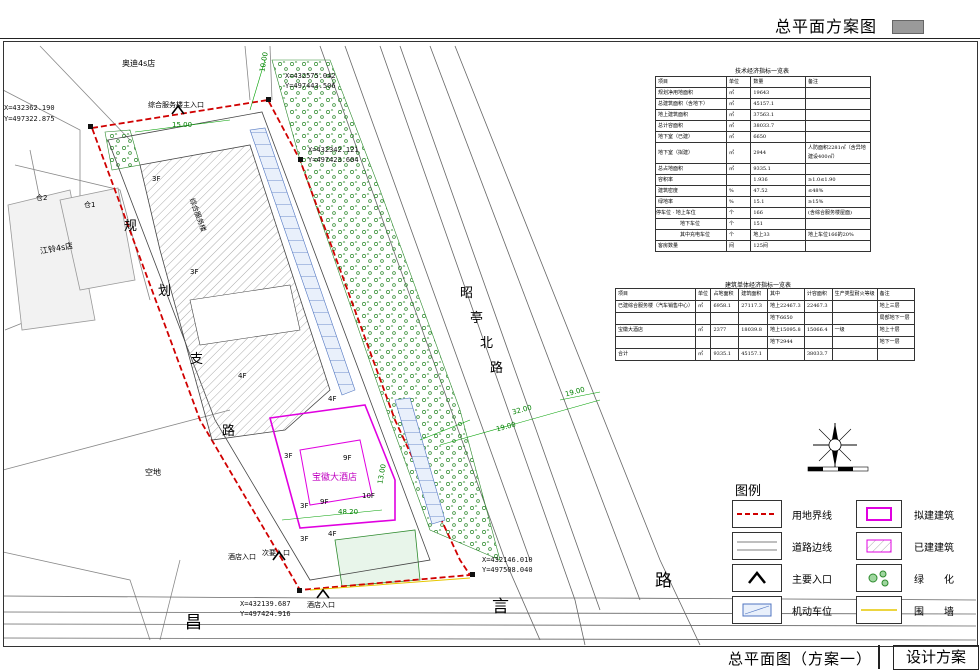  I want to click on legend-swatch-existing, so click(879, 546).